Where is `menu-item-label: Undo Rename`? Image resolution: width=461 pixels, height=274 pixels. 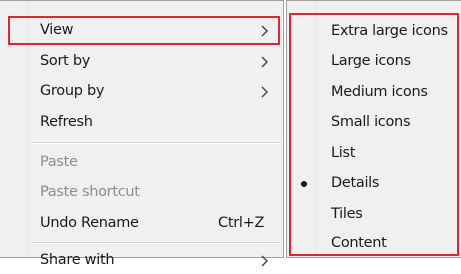 menu-item-label: Undo Rename is located at coordinates (89, 223).